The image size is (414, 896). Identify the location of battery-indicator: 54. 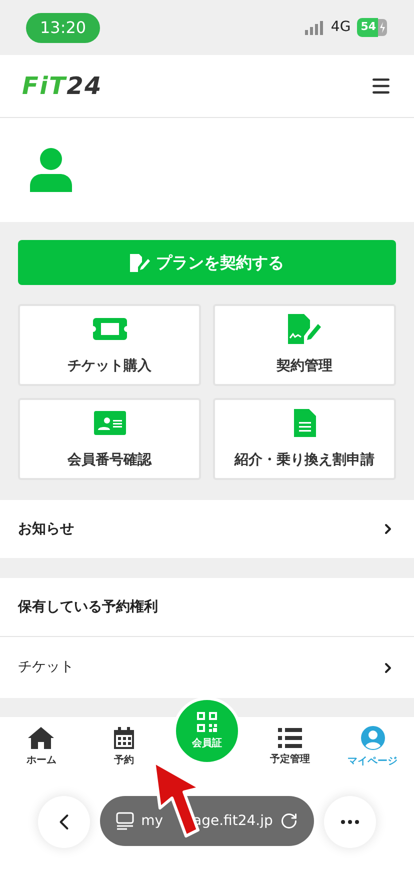
(367, 27).